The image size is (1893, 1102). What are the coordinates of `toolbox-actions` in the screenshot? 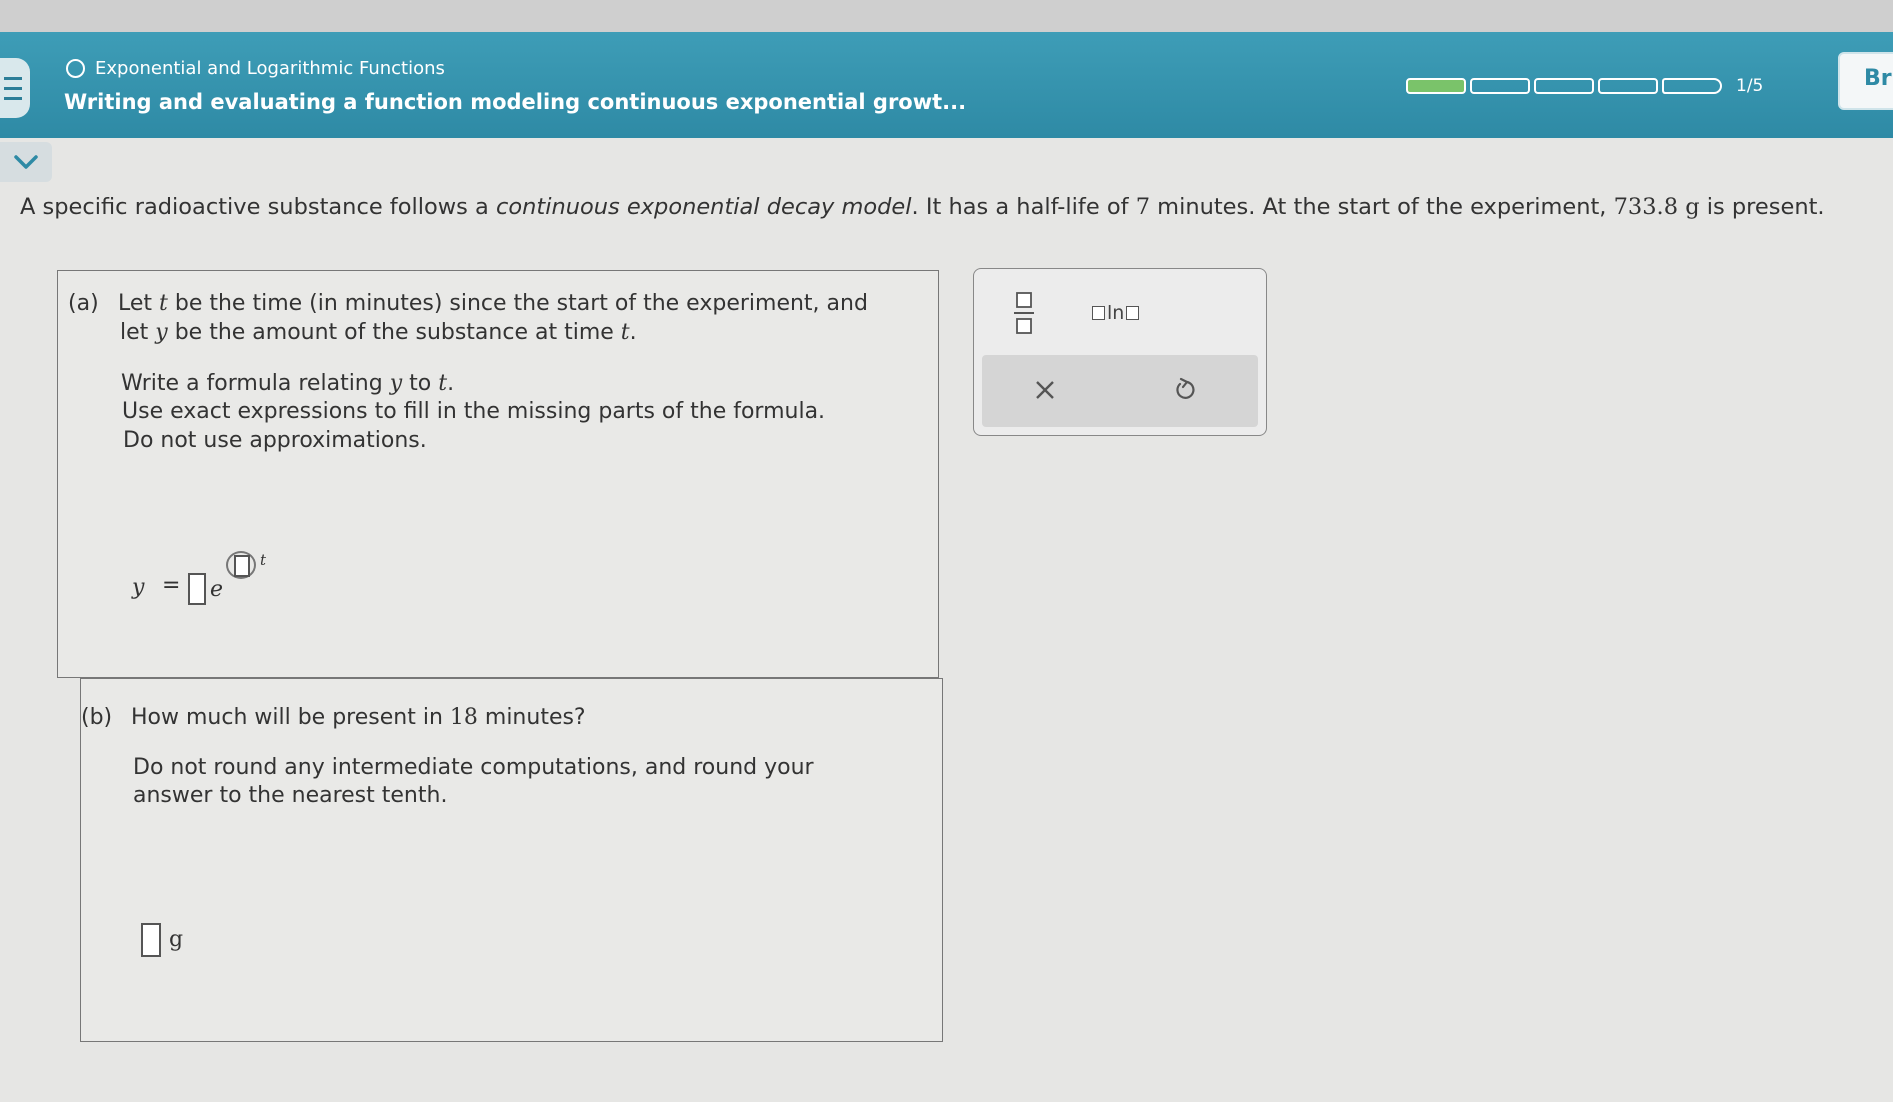 It's located at (1120, 391).